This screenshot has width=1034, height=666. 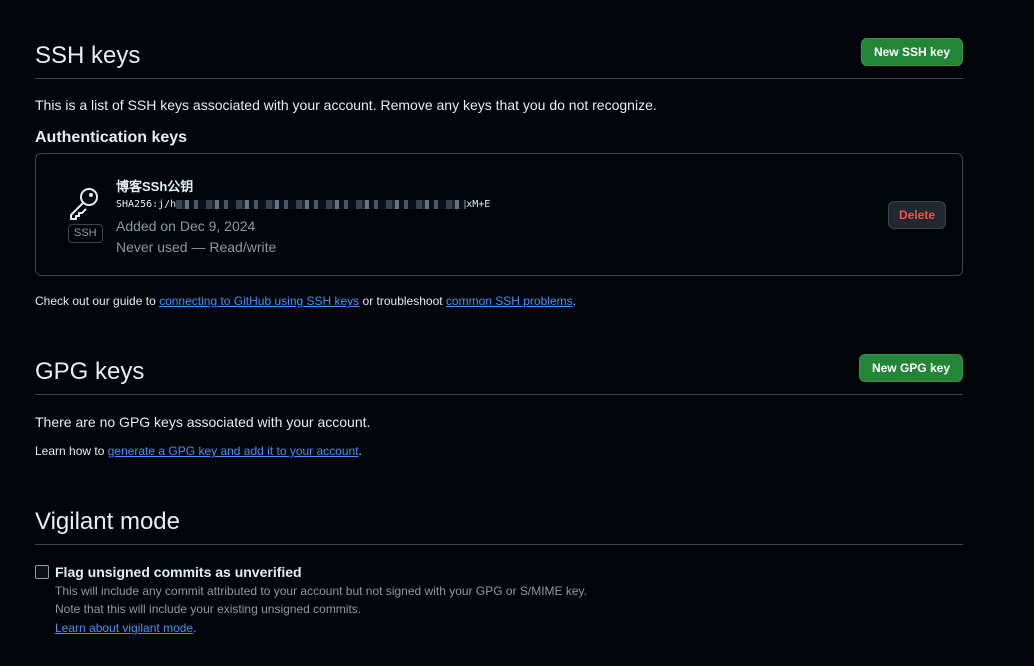 I want to click on vigilant-learn-text: Learn about vigilant mode., so click(x=125, y=628).